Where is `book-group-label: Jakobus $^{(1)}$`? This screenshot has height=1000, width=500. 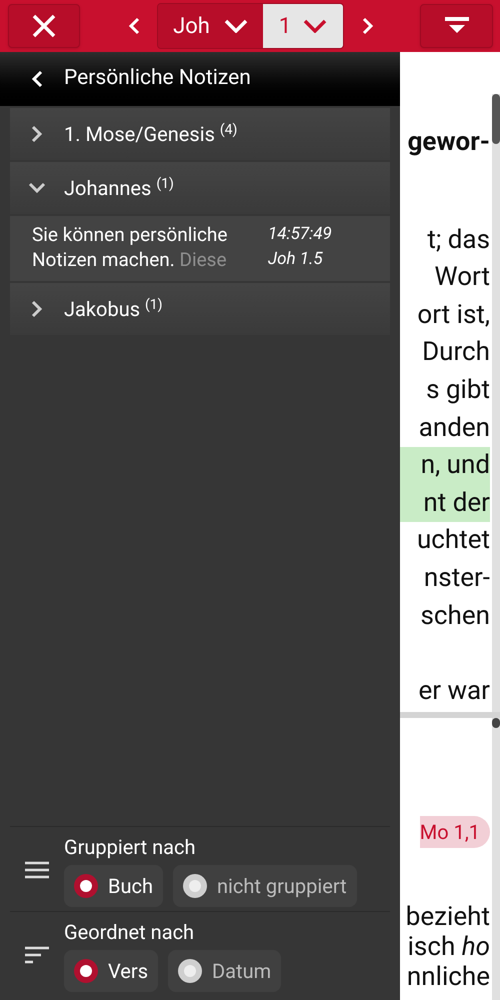 book-group-label: Jakobus $^{(1)}$ is located at coordinates (113, 309).